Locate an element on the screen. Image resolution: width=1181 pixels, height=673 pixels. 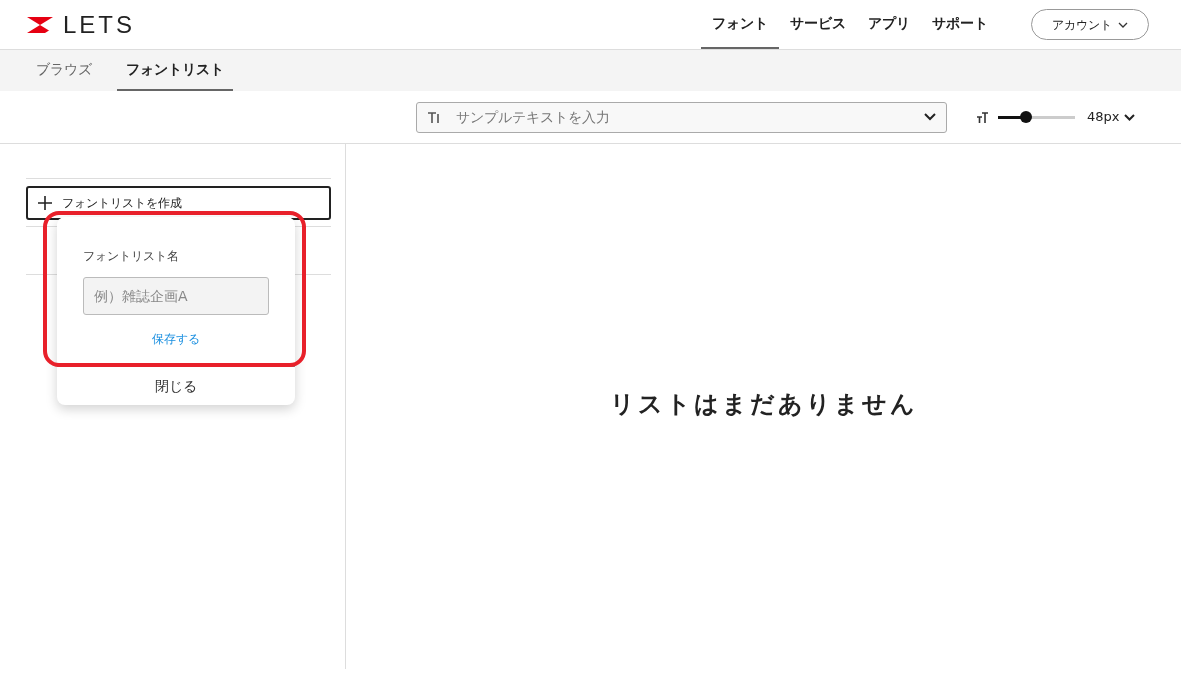
save-link: 保存する is located at coordinates (176, 339).